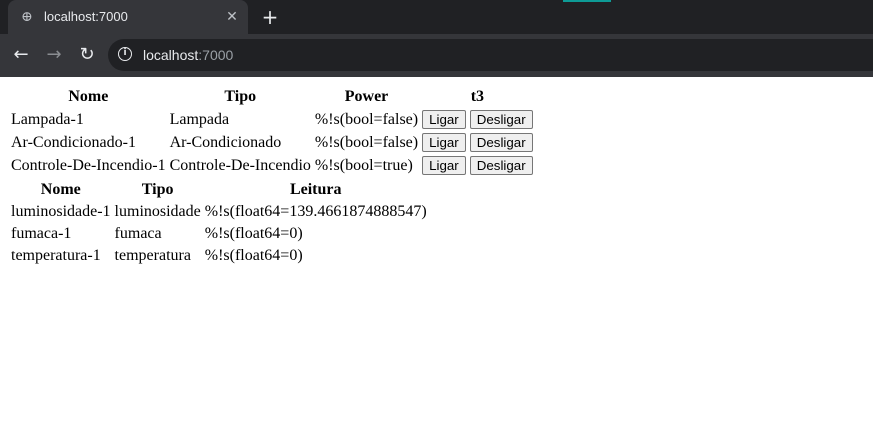 This screenshot has width=873, height=437. What do you see at coordinates (436, 17) in the screenshot?
I see `tab-strip: ⊕ localhost:7000 ✕ +` at bounding box center [436, 17].